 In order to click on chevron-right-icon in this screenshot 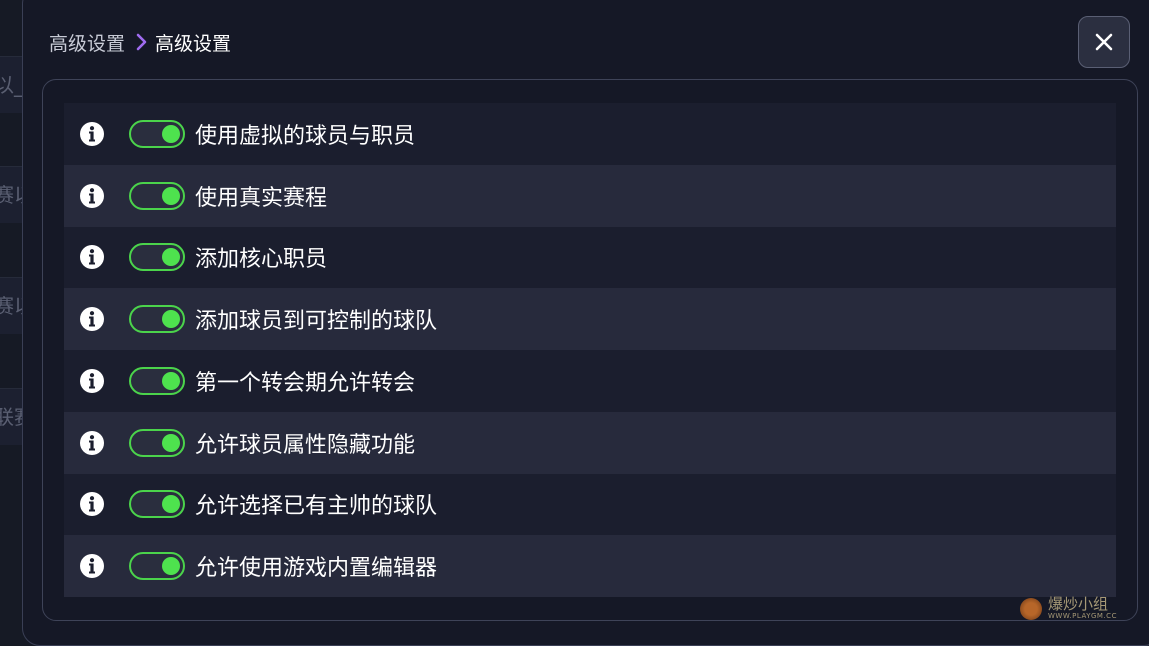, I will do `click(141, 42)`.